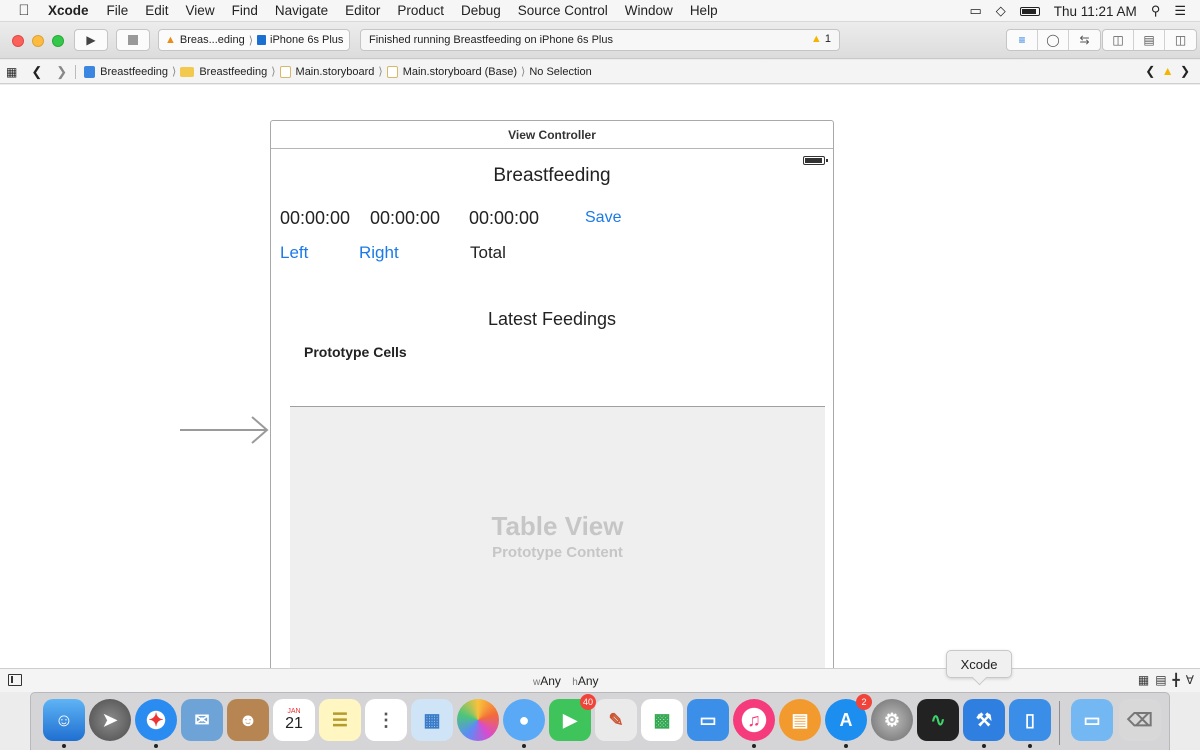 The height and width of the screenshot is (750, 1200). I want to click on airplay-icon: ▭, so click(975, 11).